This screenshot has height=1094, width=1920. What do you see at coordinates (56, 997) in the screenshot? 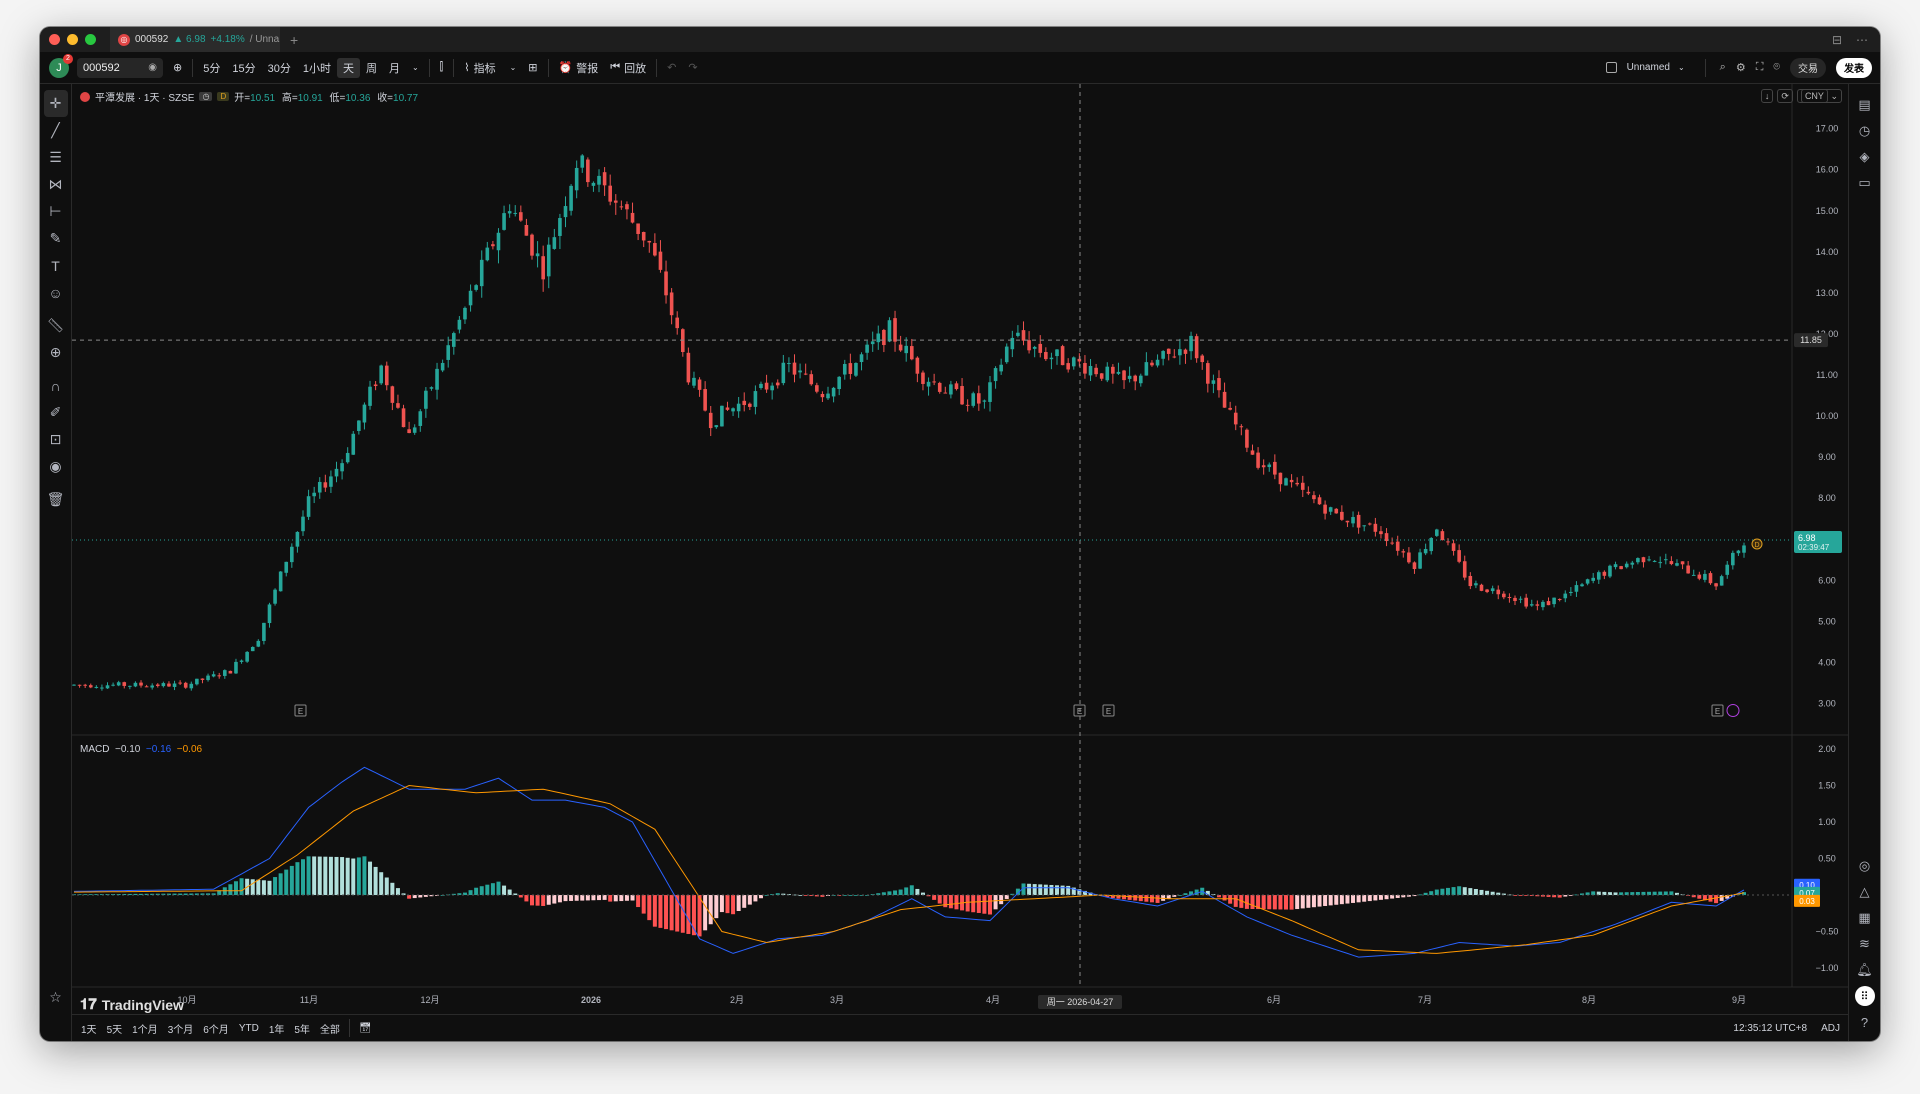
I see `favorites-star-icon: ☆` at bounding box center [56, 997].